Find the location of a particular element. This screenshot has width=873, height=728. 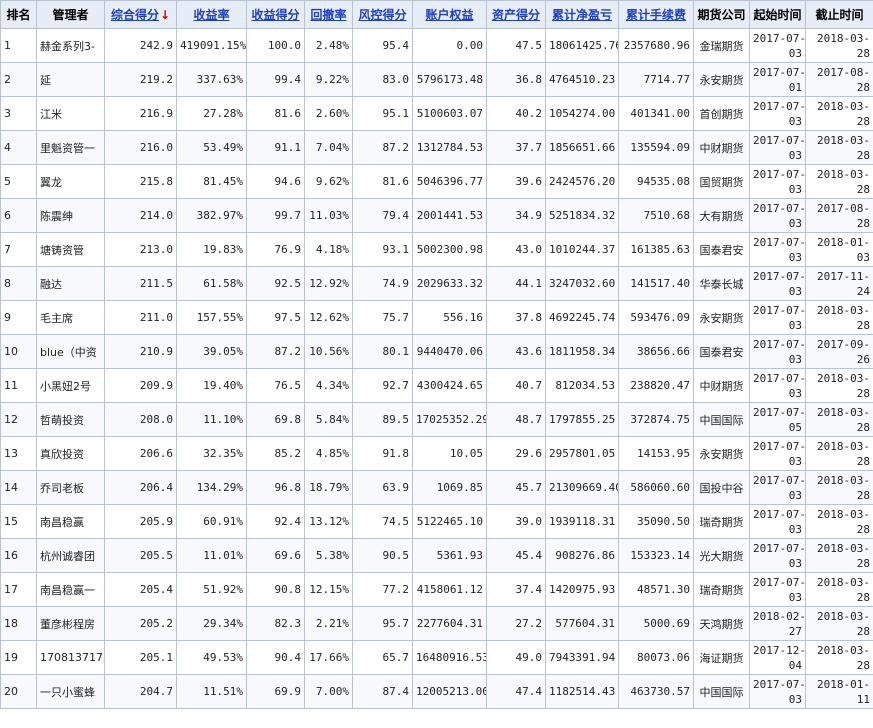

broker-cell: 永安期货 is located at coordinates (721, 79).